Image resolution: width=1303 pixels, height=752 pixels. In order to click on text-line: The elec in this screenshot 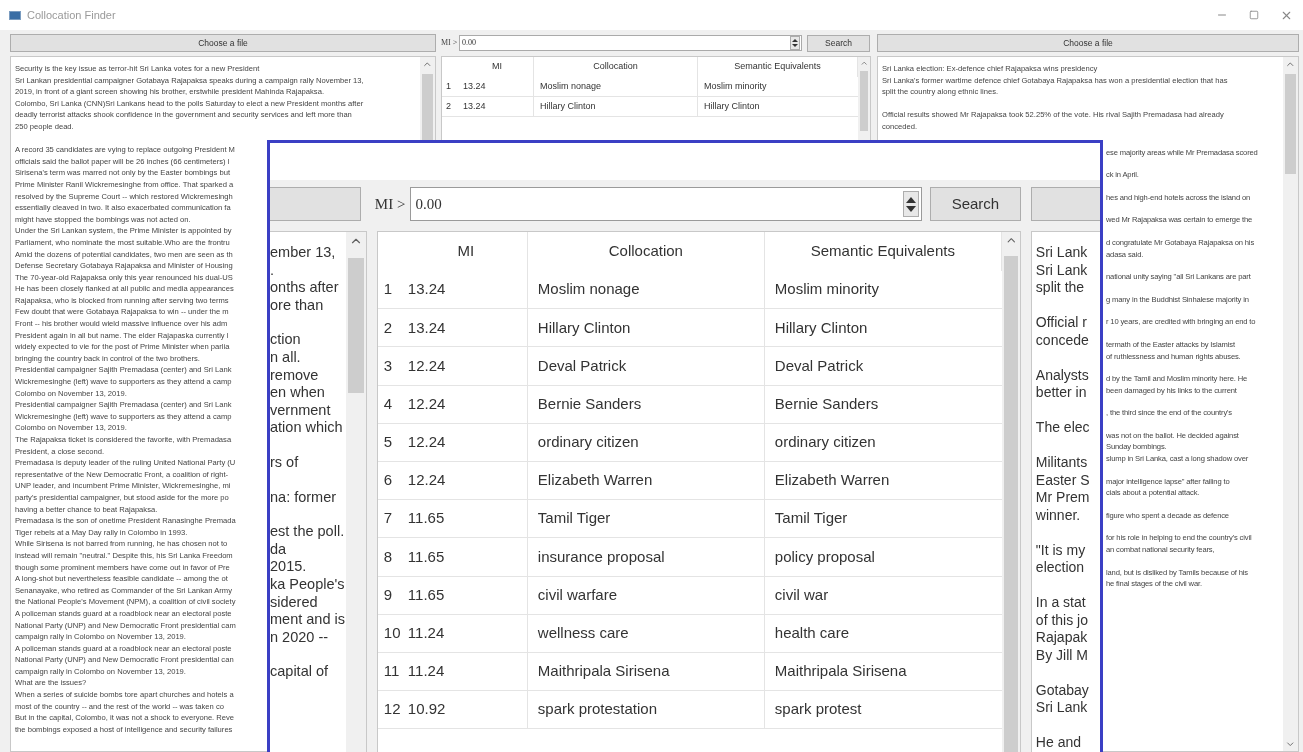, I will do `click(1062, 428)`.